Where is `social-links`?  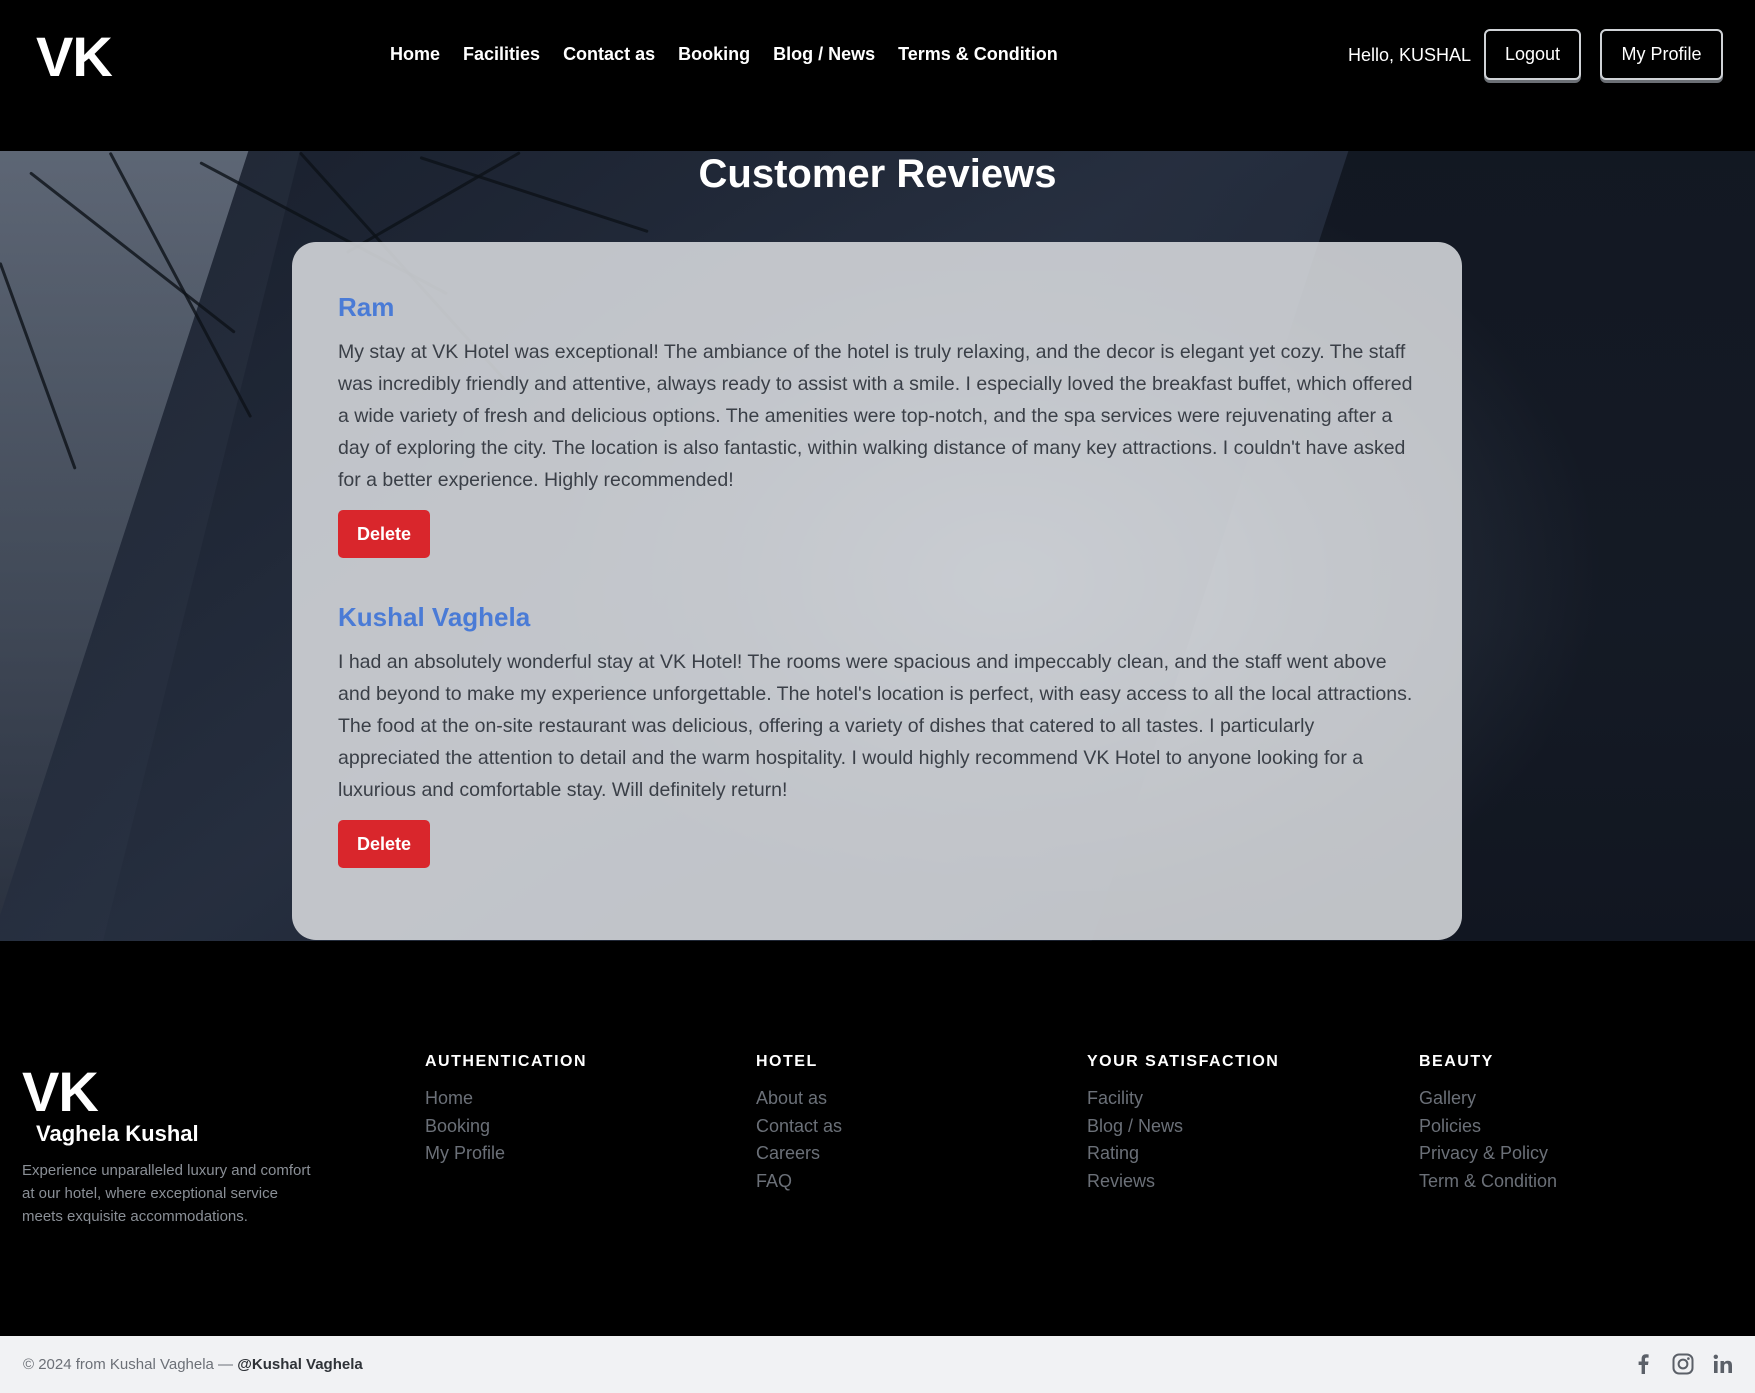
social-links is located at coordinates (1683, 1364).